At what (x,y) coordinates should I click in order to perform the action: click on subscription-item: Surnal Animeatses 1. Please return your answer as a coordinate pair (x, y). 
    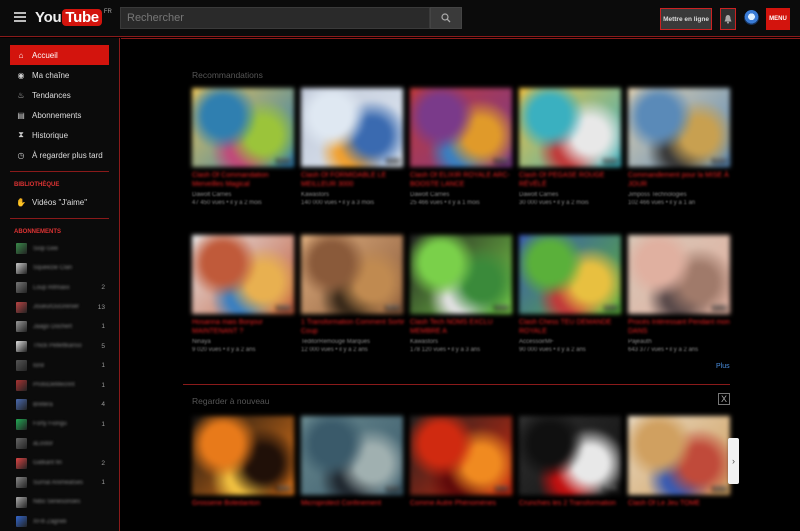
    Looking at the image, I should click on (59, 483).